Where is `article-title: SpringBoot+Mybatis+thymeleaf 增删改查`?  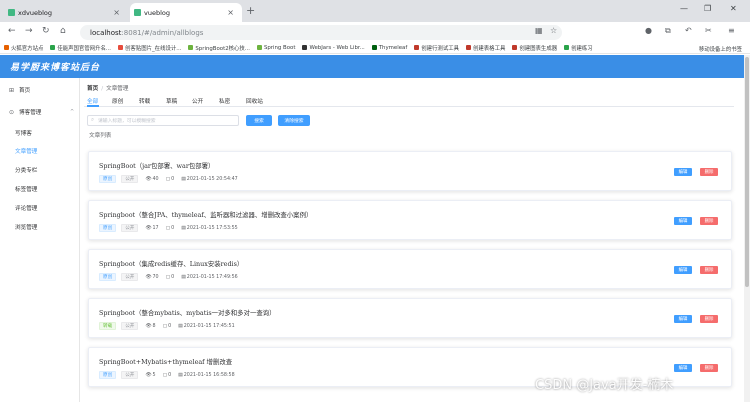 article-title: SpringBoot+Mybatis+thymeleaf 增删改查 is located at coordinates (165, 361).